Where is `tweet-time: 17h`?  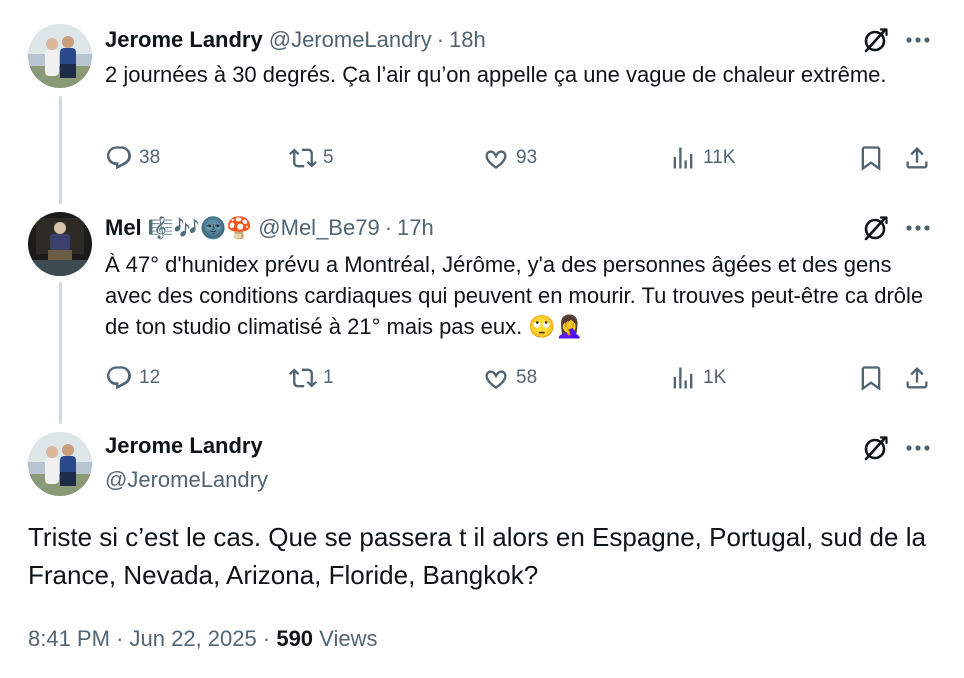
tweet-time: 17h is located at coordinates (415, 228).